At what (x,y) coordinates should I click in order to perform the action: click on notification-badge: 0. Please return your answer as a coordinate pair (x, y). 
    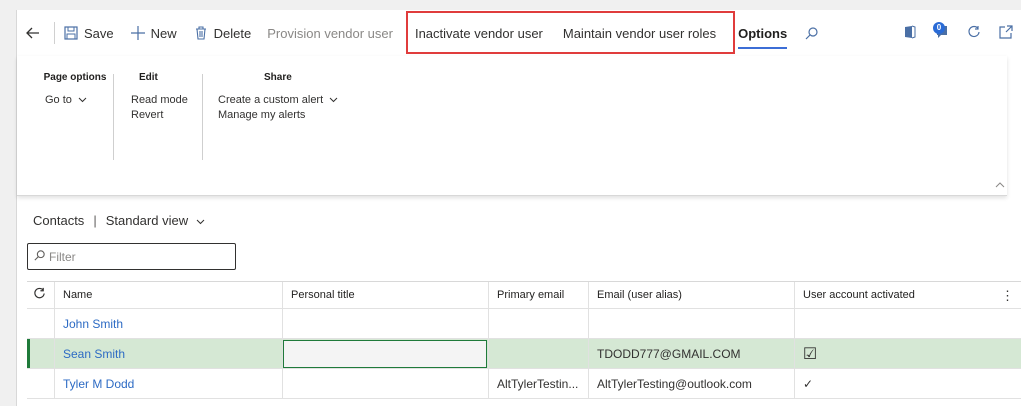
    Looking at the image, I should click on (939, 27).